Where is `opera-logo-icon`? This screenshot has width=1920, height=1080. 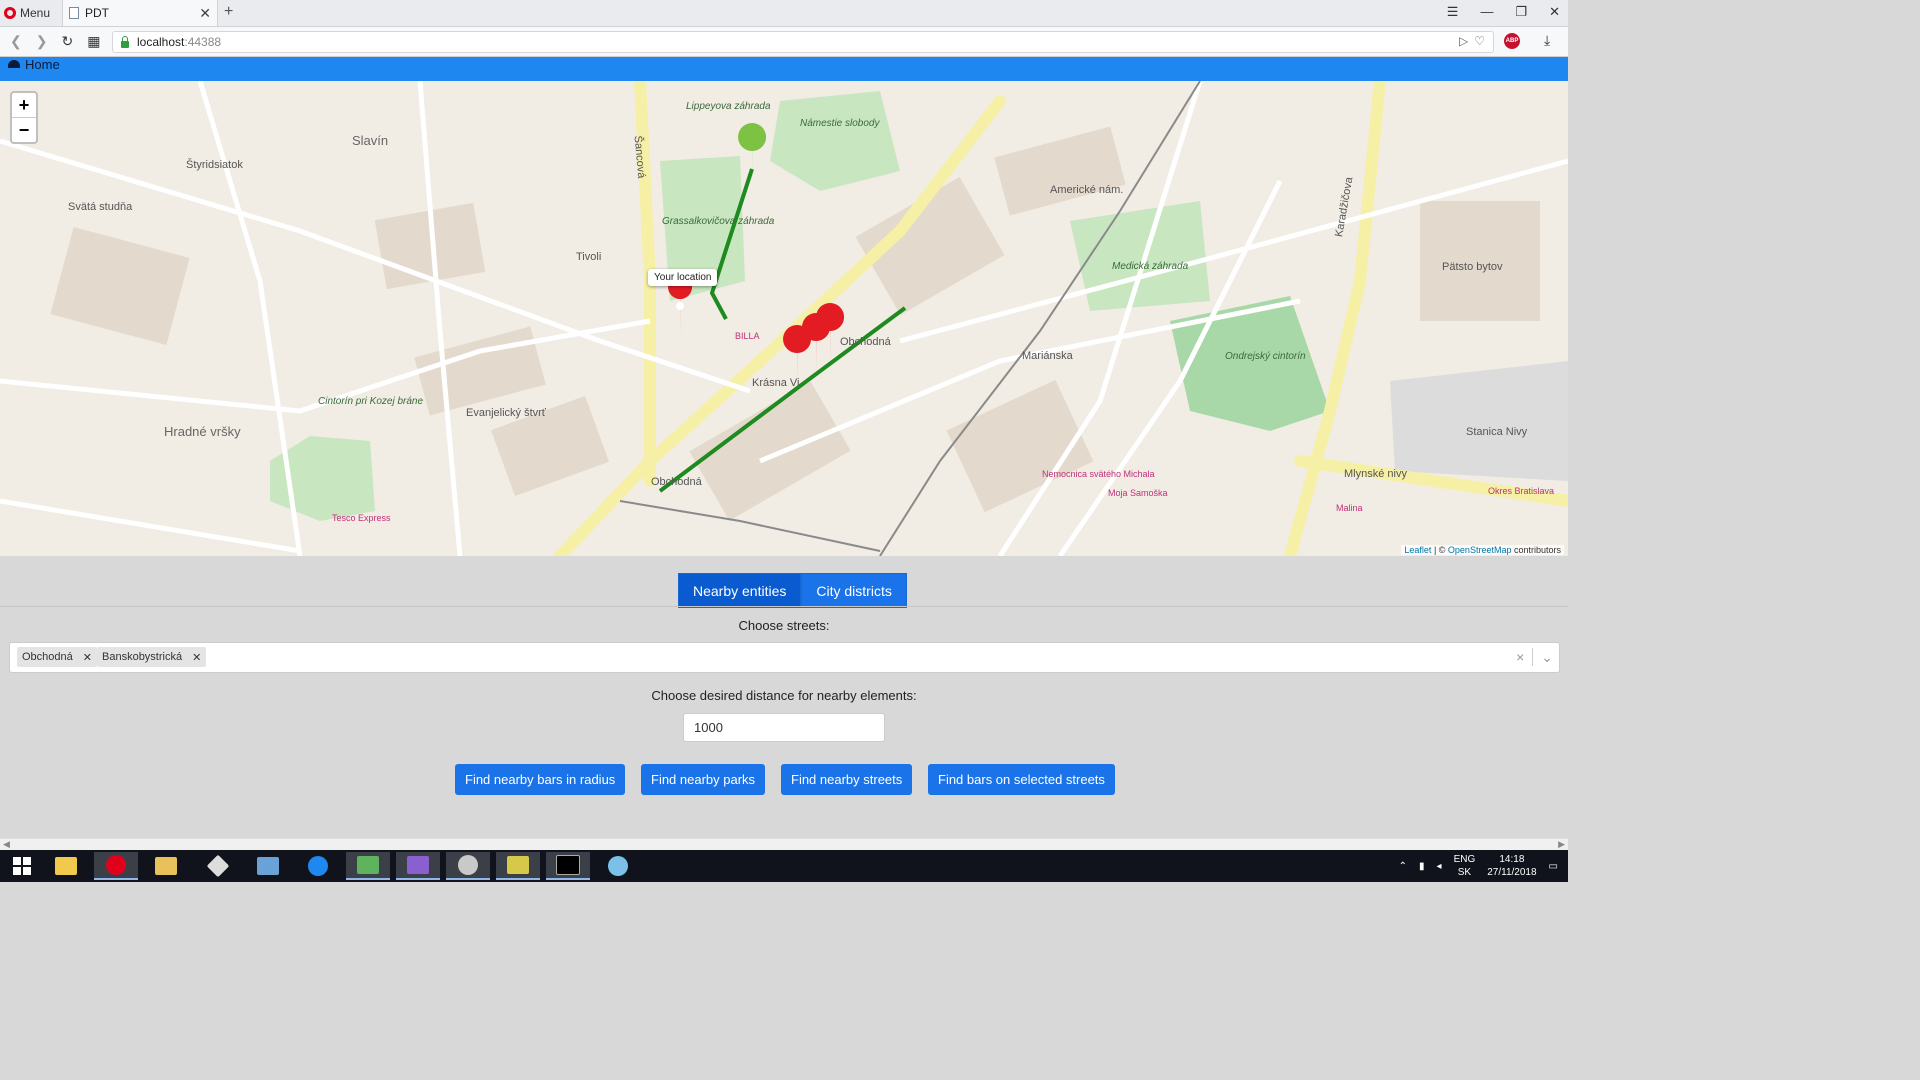
opera-logo-icon is located at coordinates (10, 13).